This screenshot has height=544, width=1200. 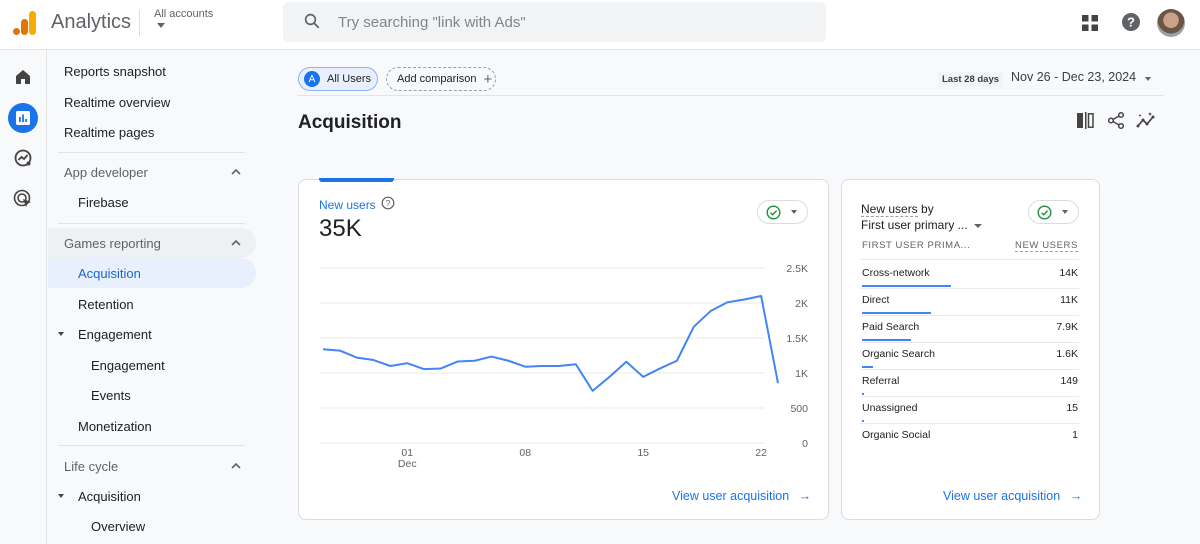 I want to click on rail-reports, so click(x=23, y=118).